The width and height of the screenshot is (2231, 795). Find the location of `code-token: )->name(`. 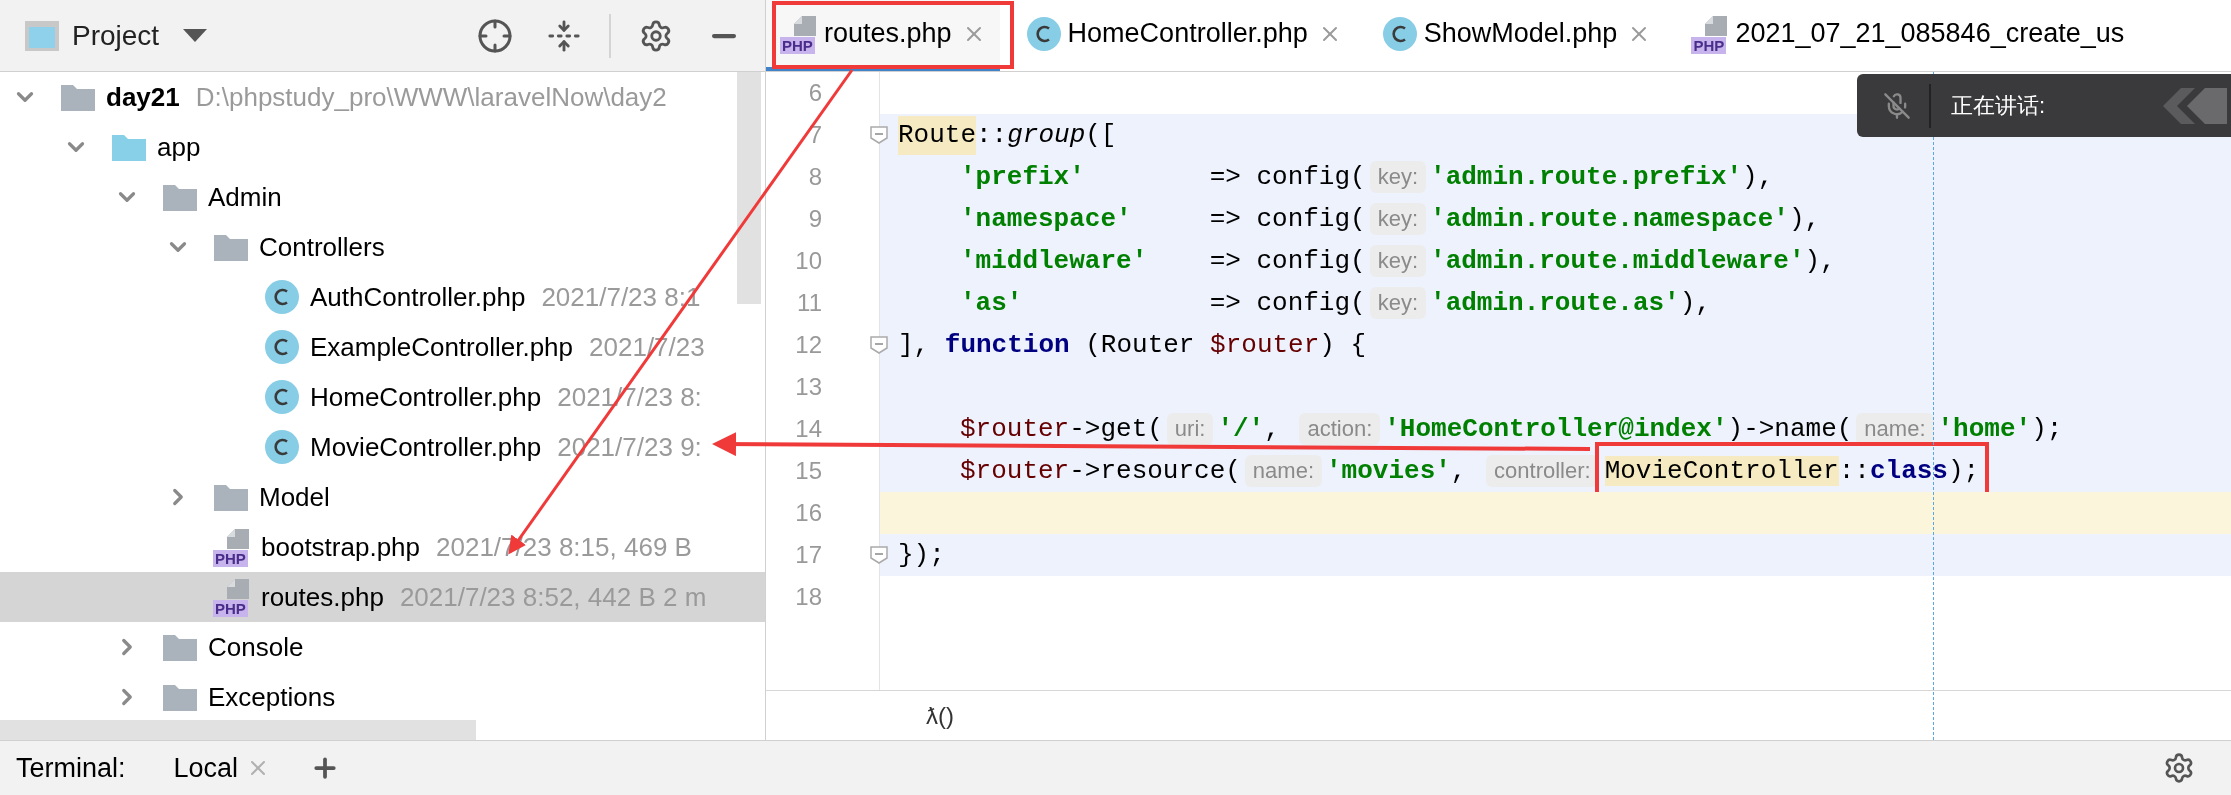

code-token: )->name( is located at coordinates (1790, 429).